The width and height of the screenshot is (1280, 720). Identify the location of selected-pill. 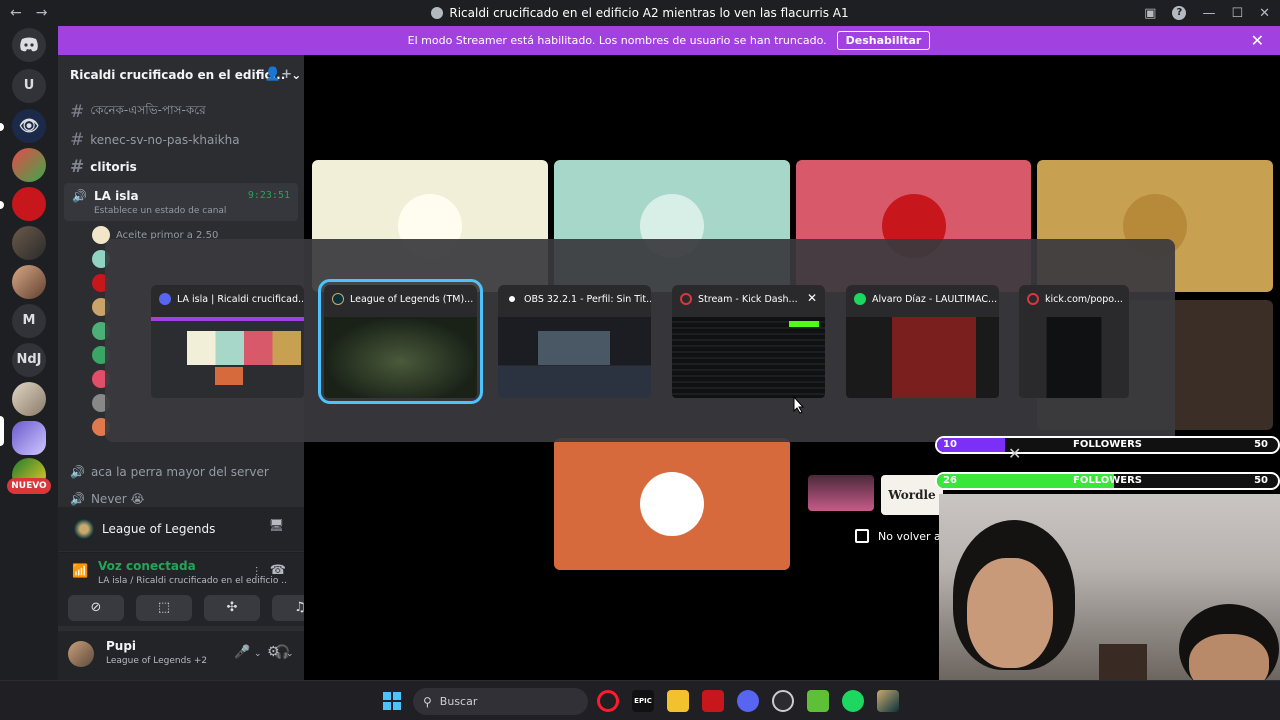
(2, 431).